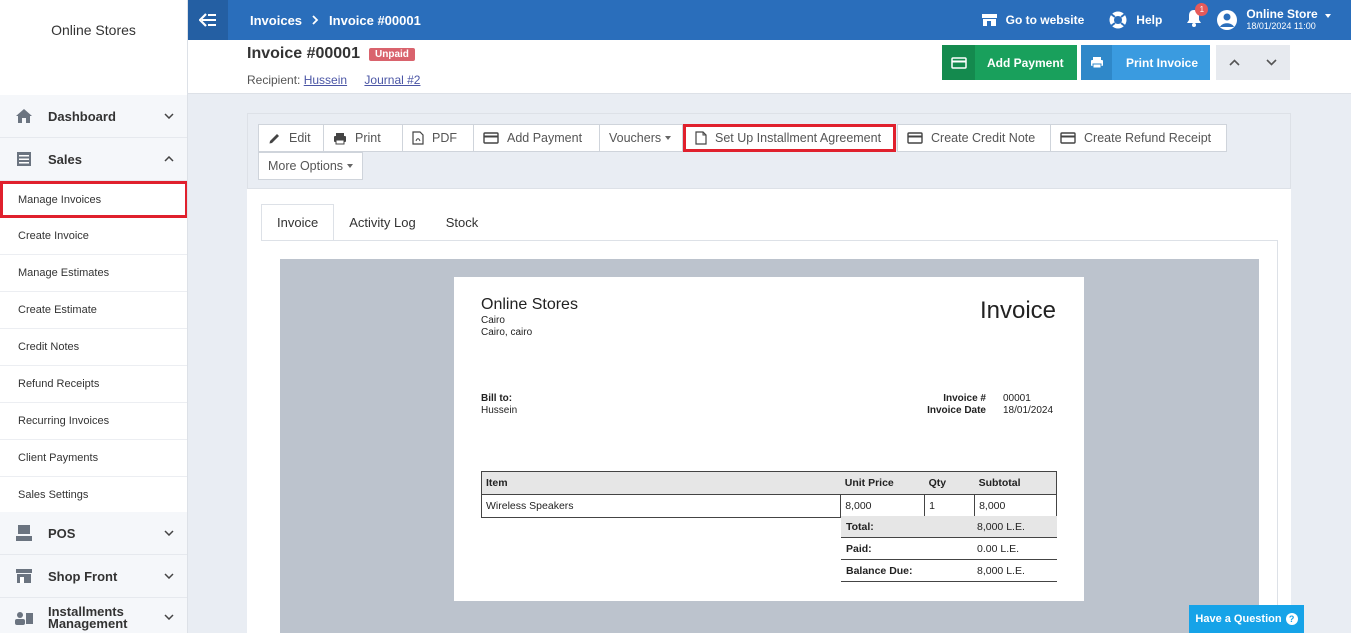  Describe the element at coordinates (375, 20) in the screenshot. I see `breadcrumb-current: Invoice #00001` at that location.